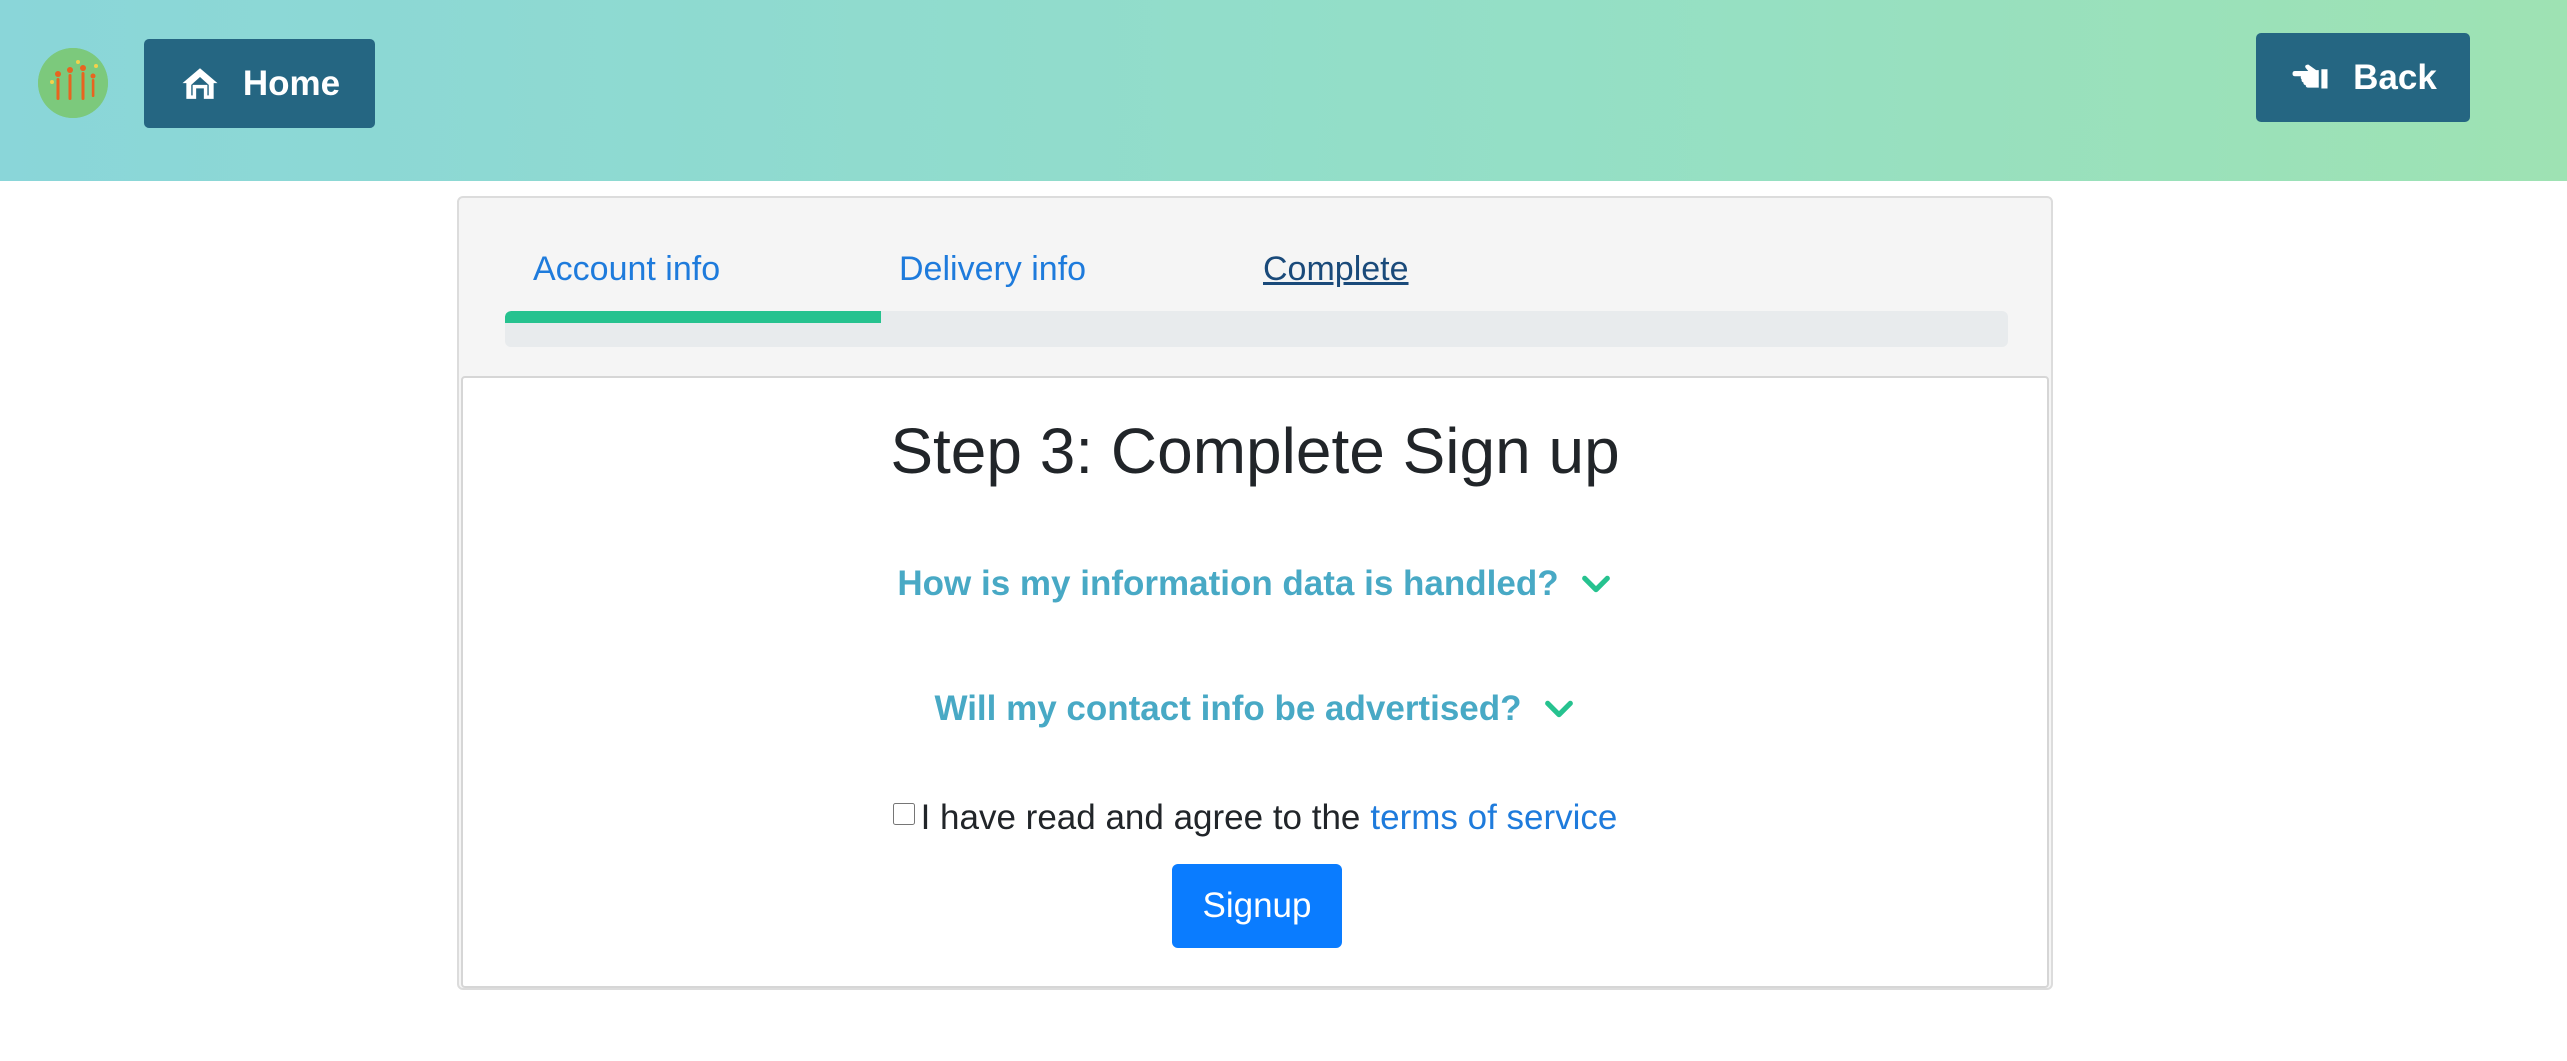  Describe the element at coordinates (693, 317) in the screenshot. I see `progress-bar-fill` at that location.